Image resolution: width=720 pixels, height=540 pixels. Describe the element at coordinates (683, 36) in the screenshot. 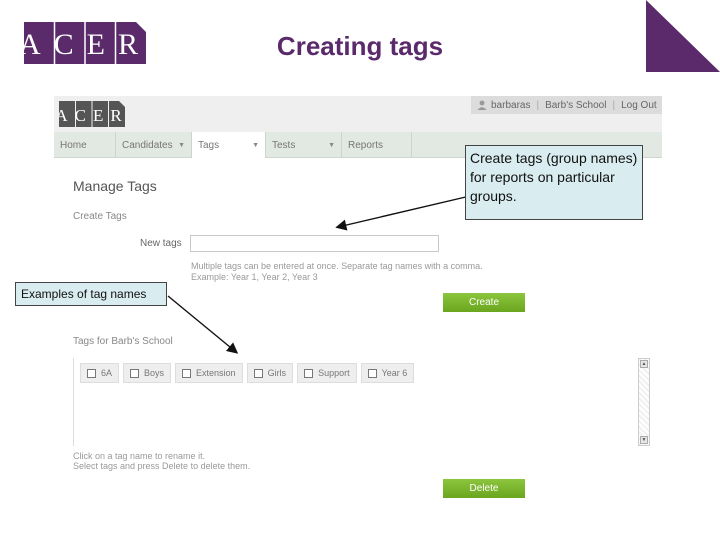

I see `corner-triangle-decoration` at that location.